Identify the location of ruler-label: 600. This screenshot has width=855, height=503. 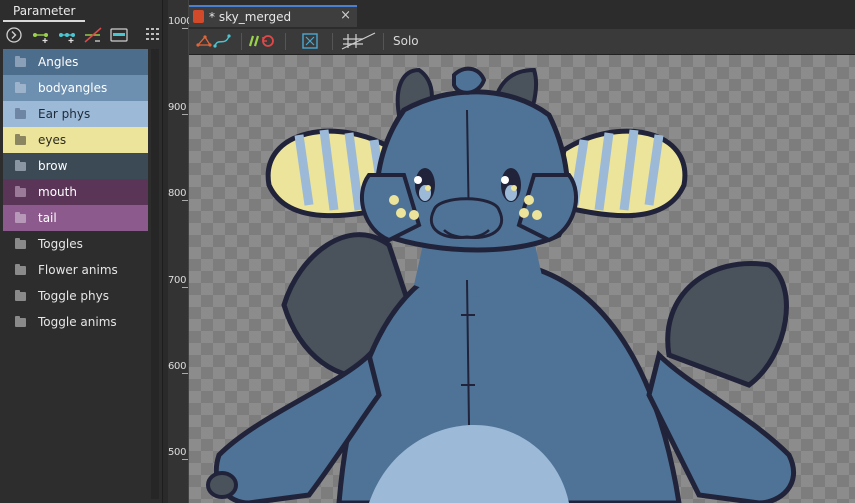
(177, 366).